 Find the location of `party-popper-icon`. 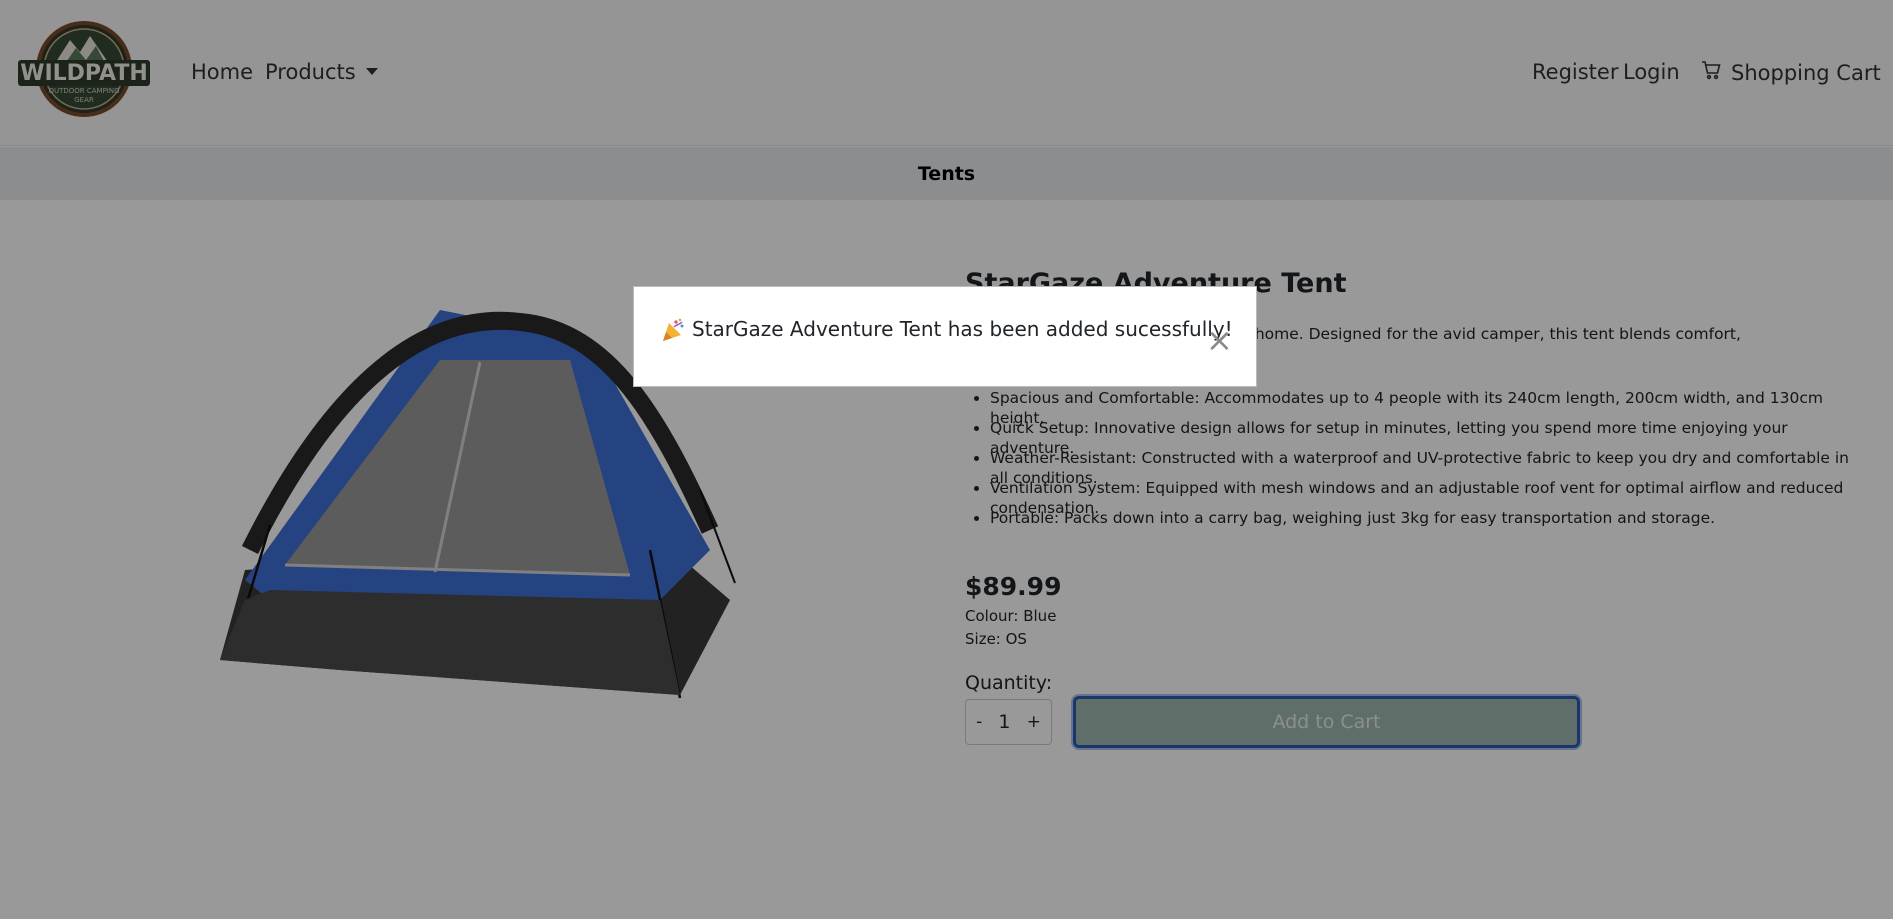

party-popper-icon is located at coordinates (673, 330).